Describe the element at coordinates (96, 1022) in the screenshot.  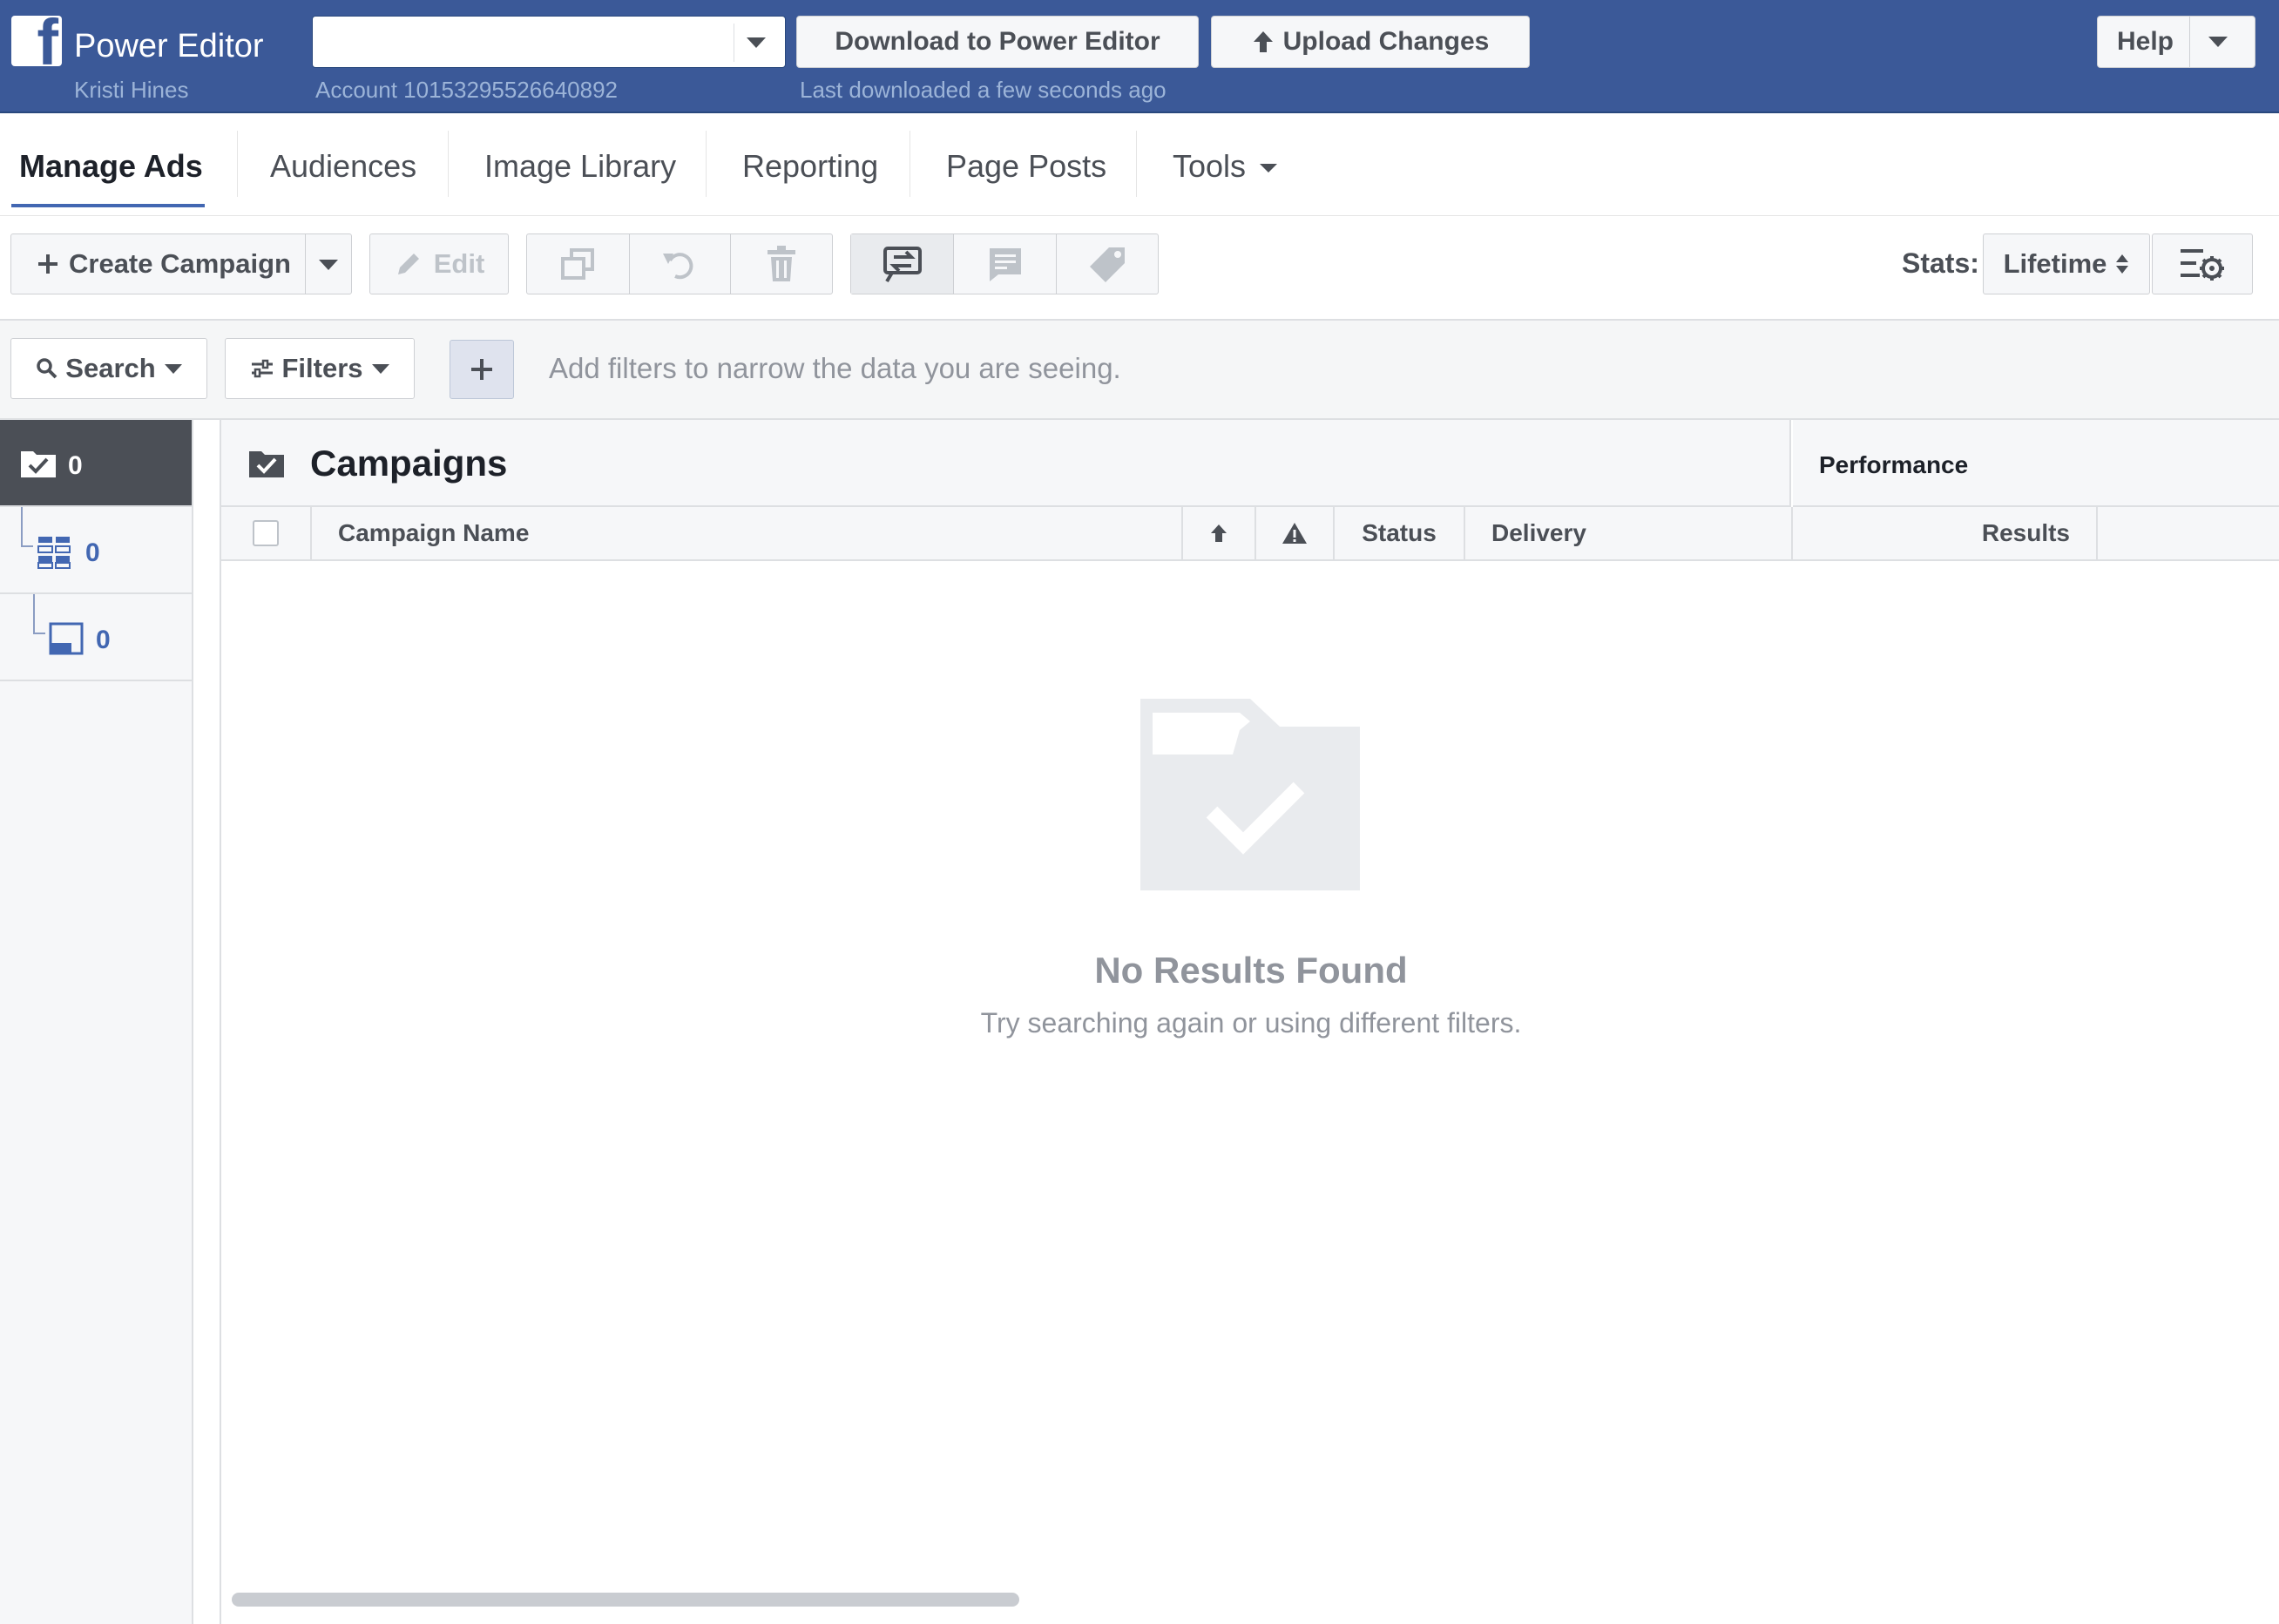
I see `level-navigator: 0 0 0` at that location.